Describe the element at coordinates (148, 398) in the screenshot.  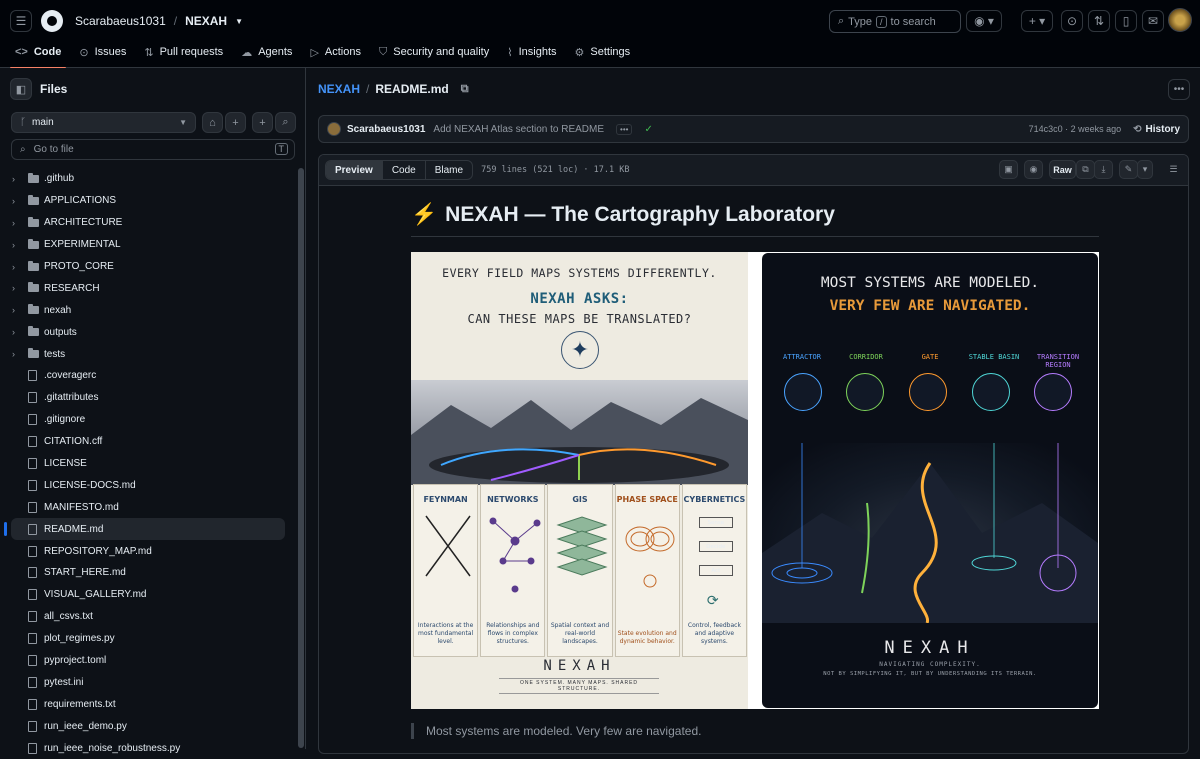
I see `tree-file: .gitattributes` at that location.